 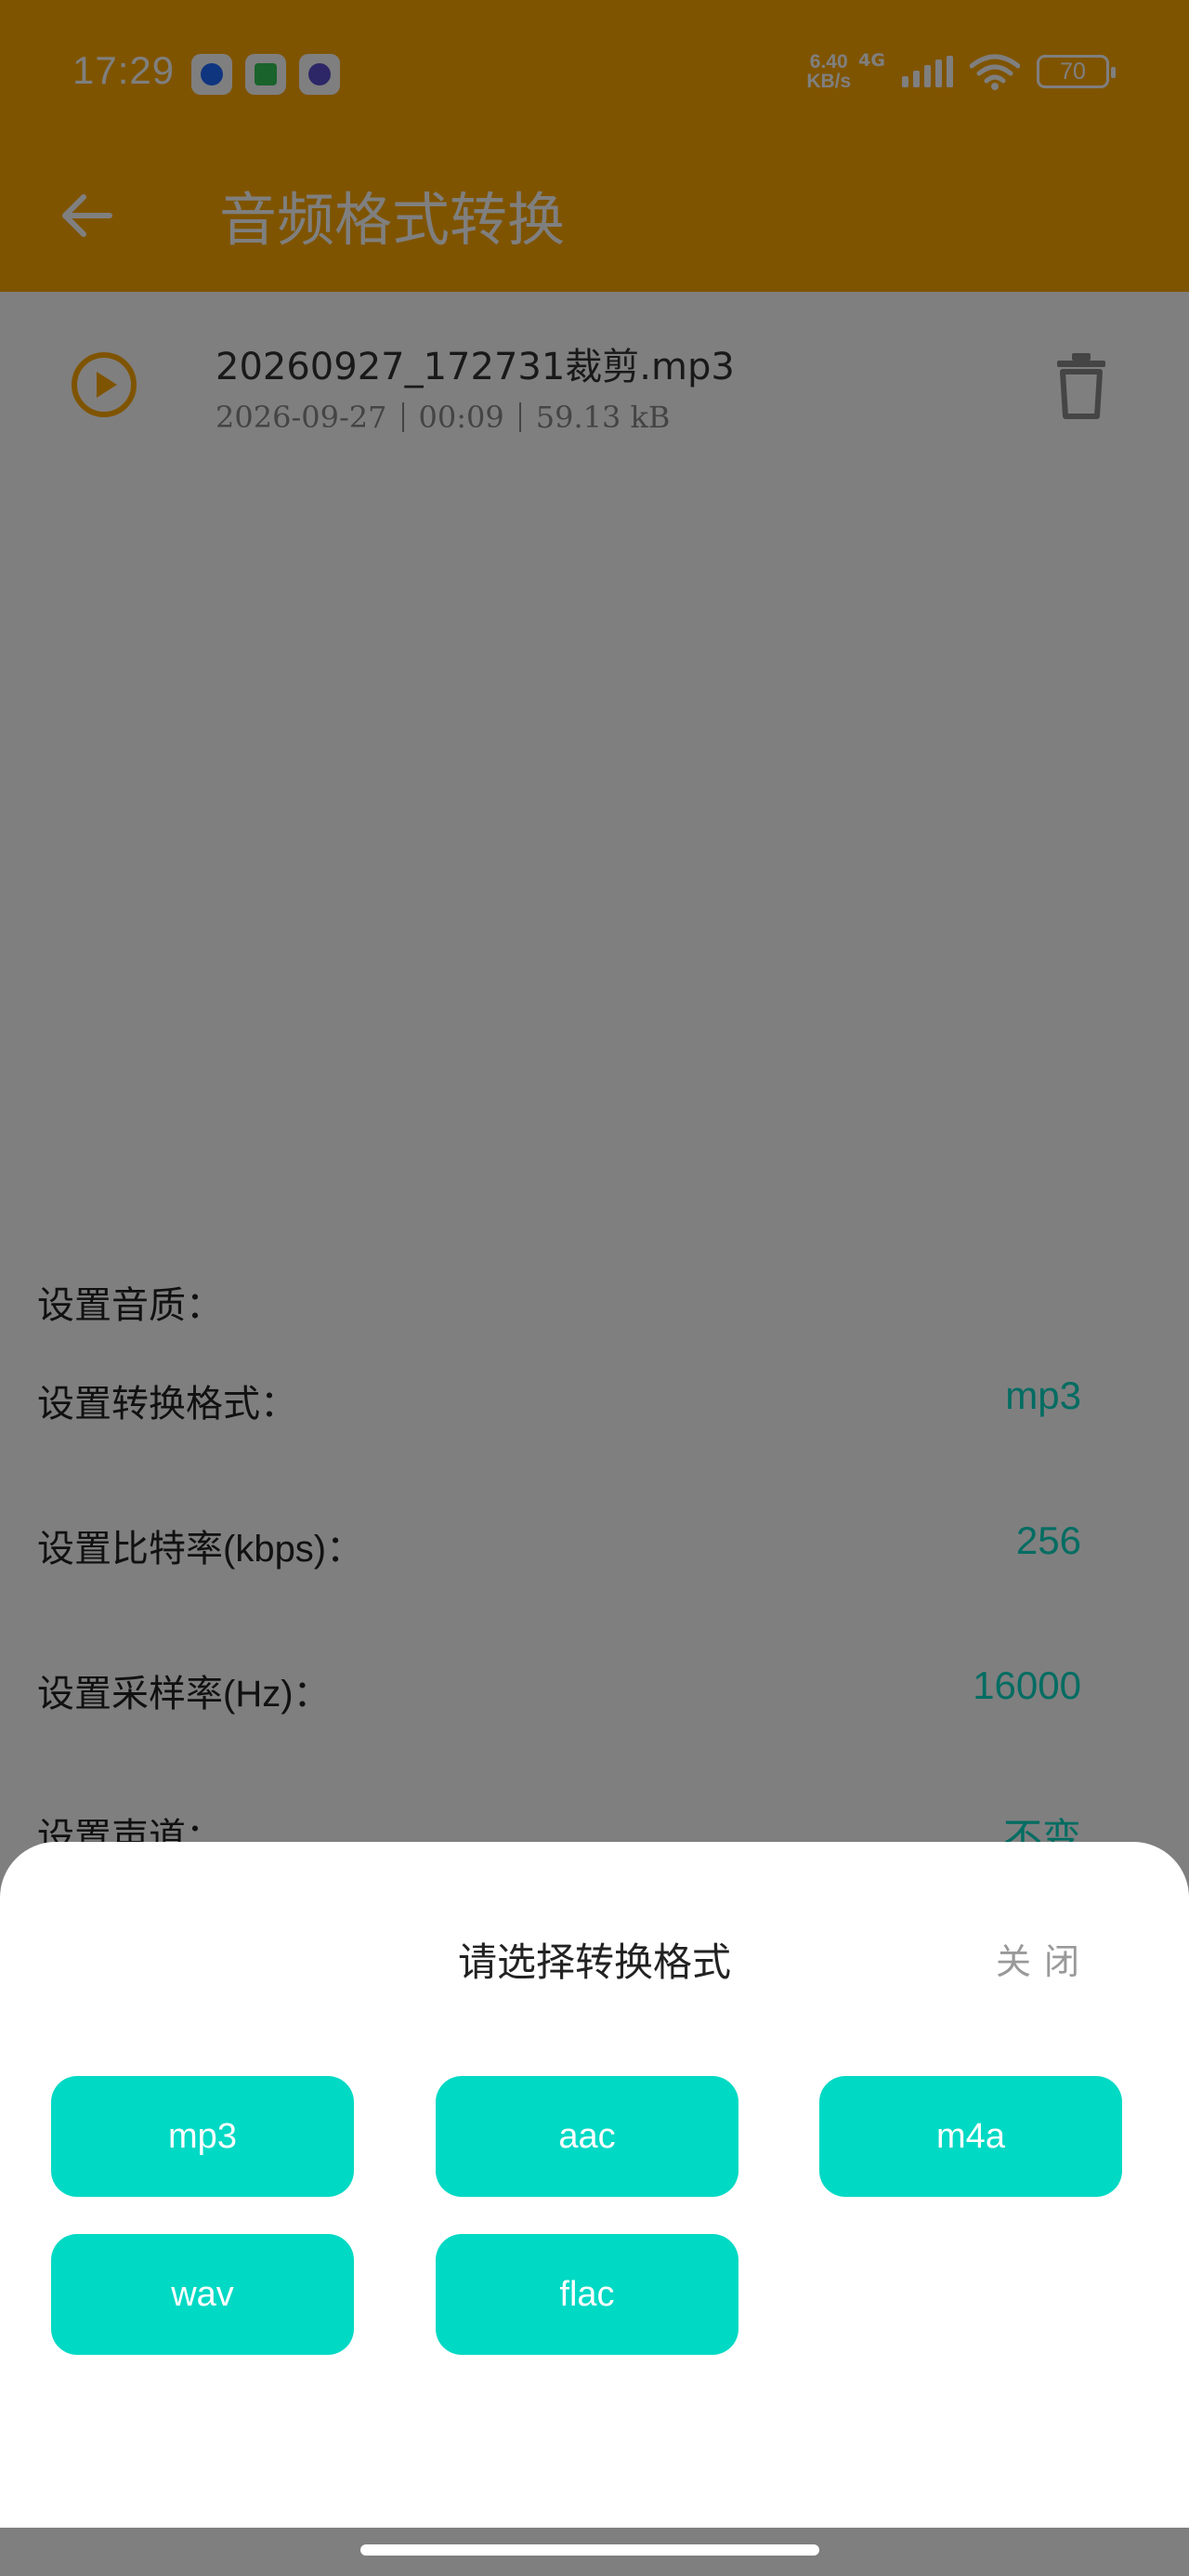 What do you see at coordinates (589, 2550) in the screenshot?
I see `home-indicator` at bounding box center [589, 2550].